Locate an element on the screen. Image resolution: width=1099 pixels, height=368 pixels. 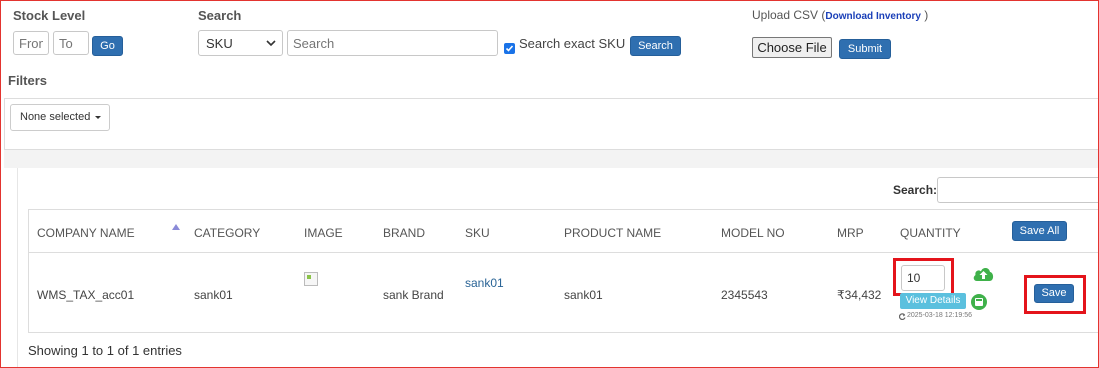
cell-mrp: ₹34,432 is located at coordinates (859, 295).